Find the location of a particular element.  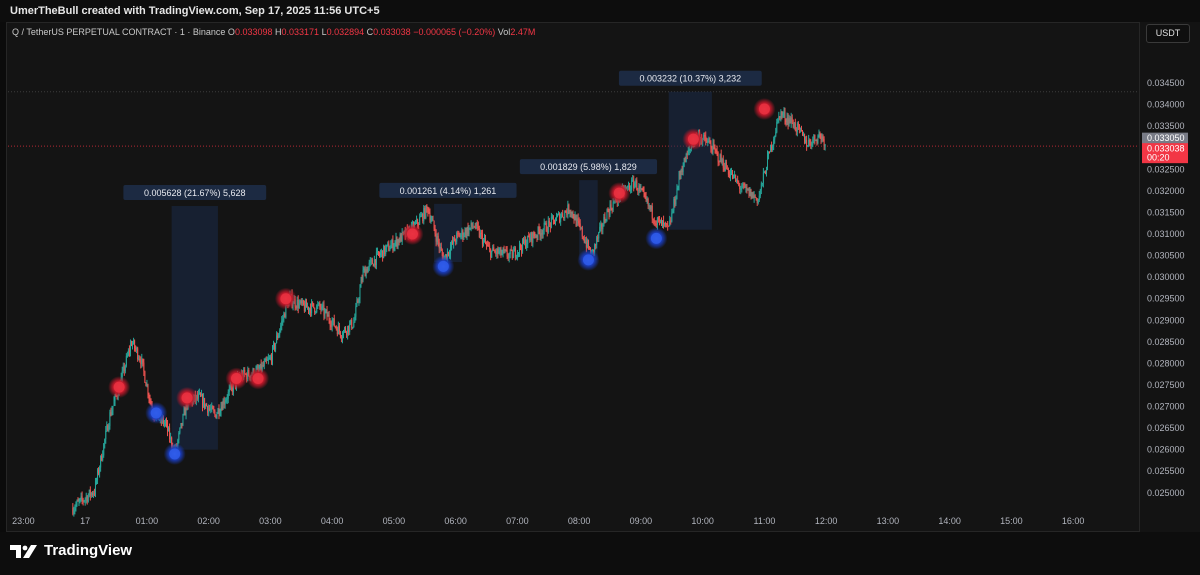

tradingview-brand: TradingView is located at coordinates (71, 550).